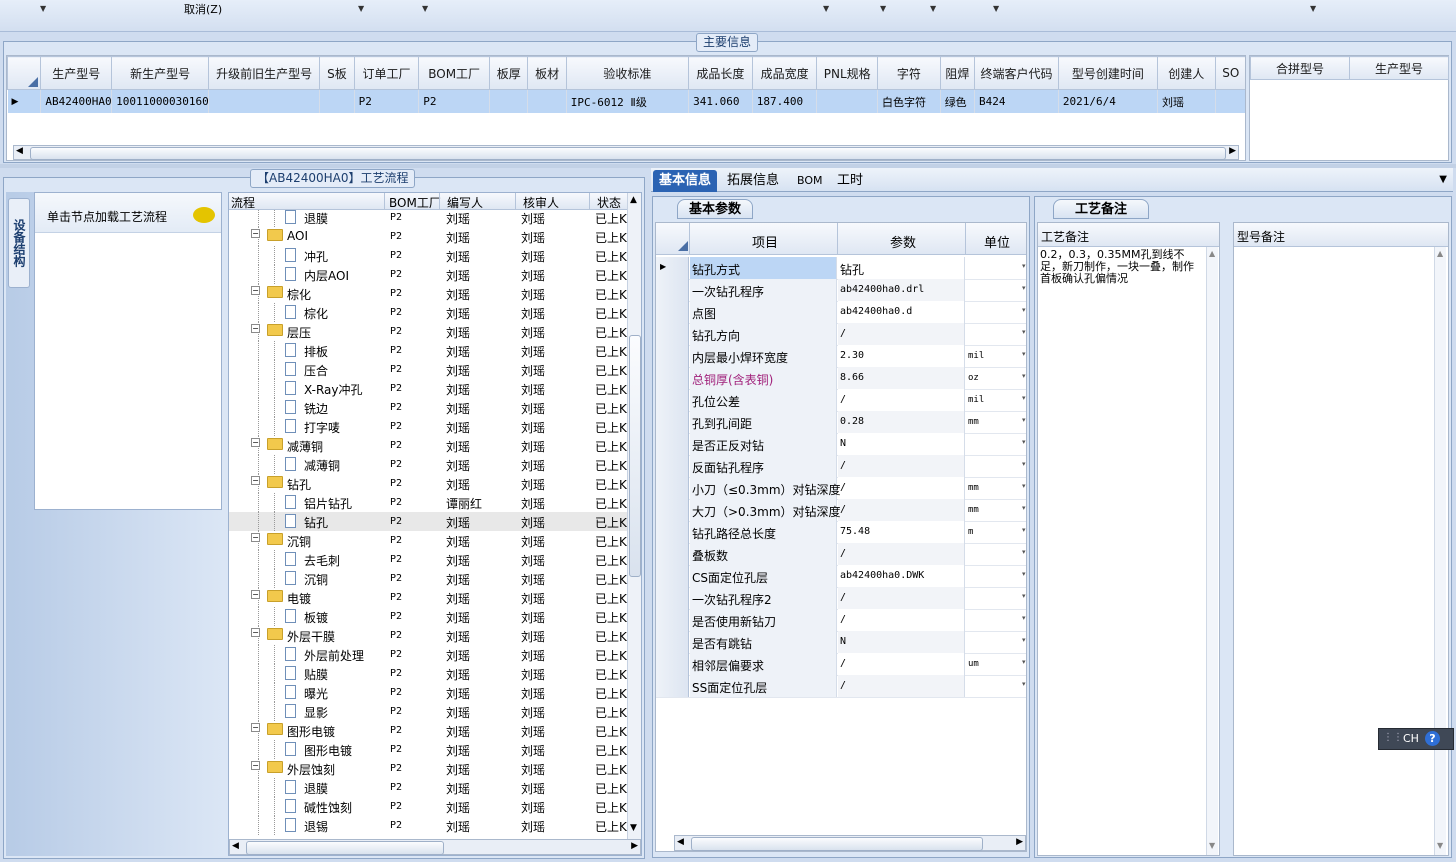 This screenshot has height=862, width=1456. Describe the element at coordinates (203, 9) in the screenshot. I see `cancel-button: 取消(Z)` at that location.